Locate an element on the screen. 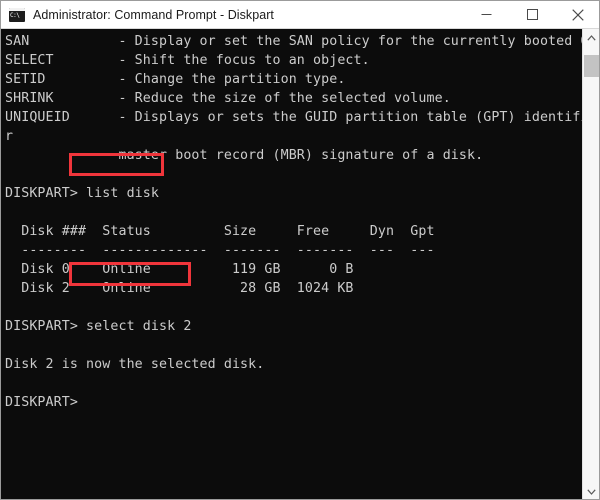 The image size is (600, 500). maximize-button is located at coordinates (532, 14).